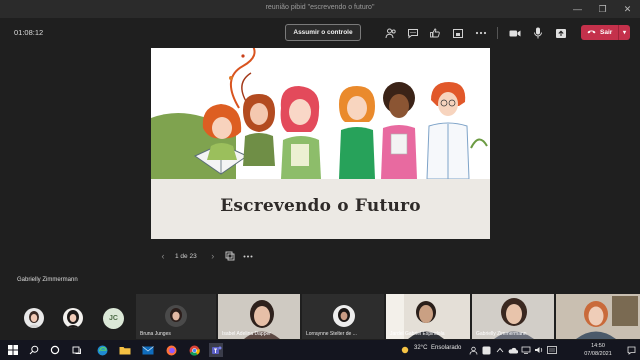  What do you see at coordinates (155, 334) in the screenshot?
I see `participant-name: Bruna Junges` at bounding box center [155, 334].